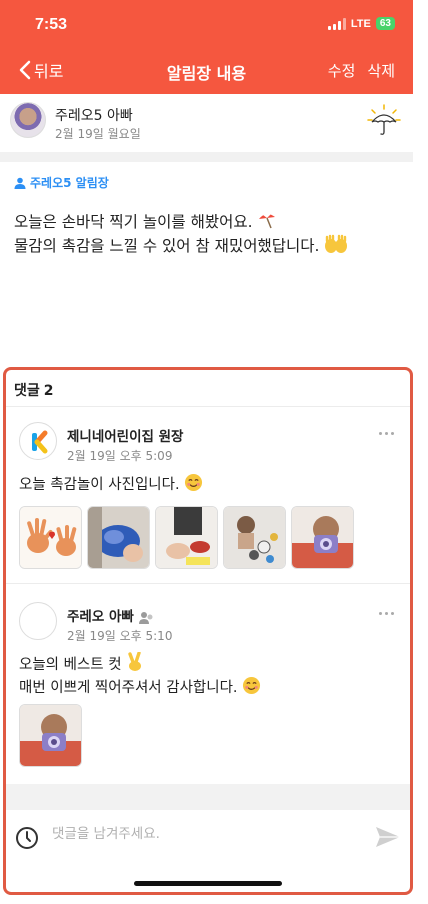  Describe the element at coordinates (100, 617) in the screenshot. I see `comment-author-name-text: 주레오 아빠` at that location.